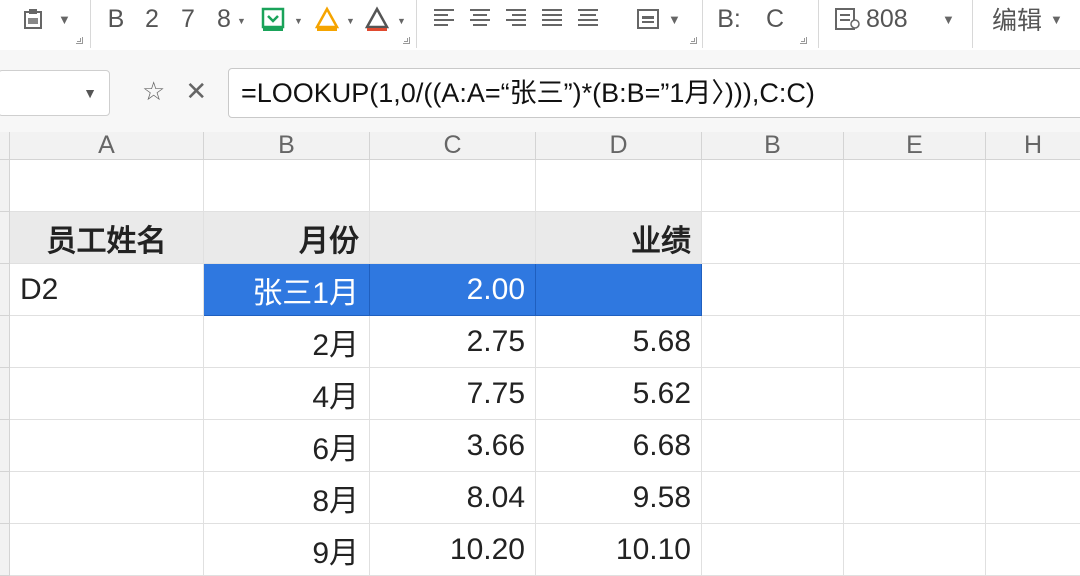 This screenshot has height=576, width=1080. Describe the element at coordinates (377, 19) in the screenshot. I see `font-color-icon` at that location.